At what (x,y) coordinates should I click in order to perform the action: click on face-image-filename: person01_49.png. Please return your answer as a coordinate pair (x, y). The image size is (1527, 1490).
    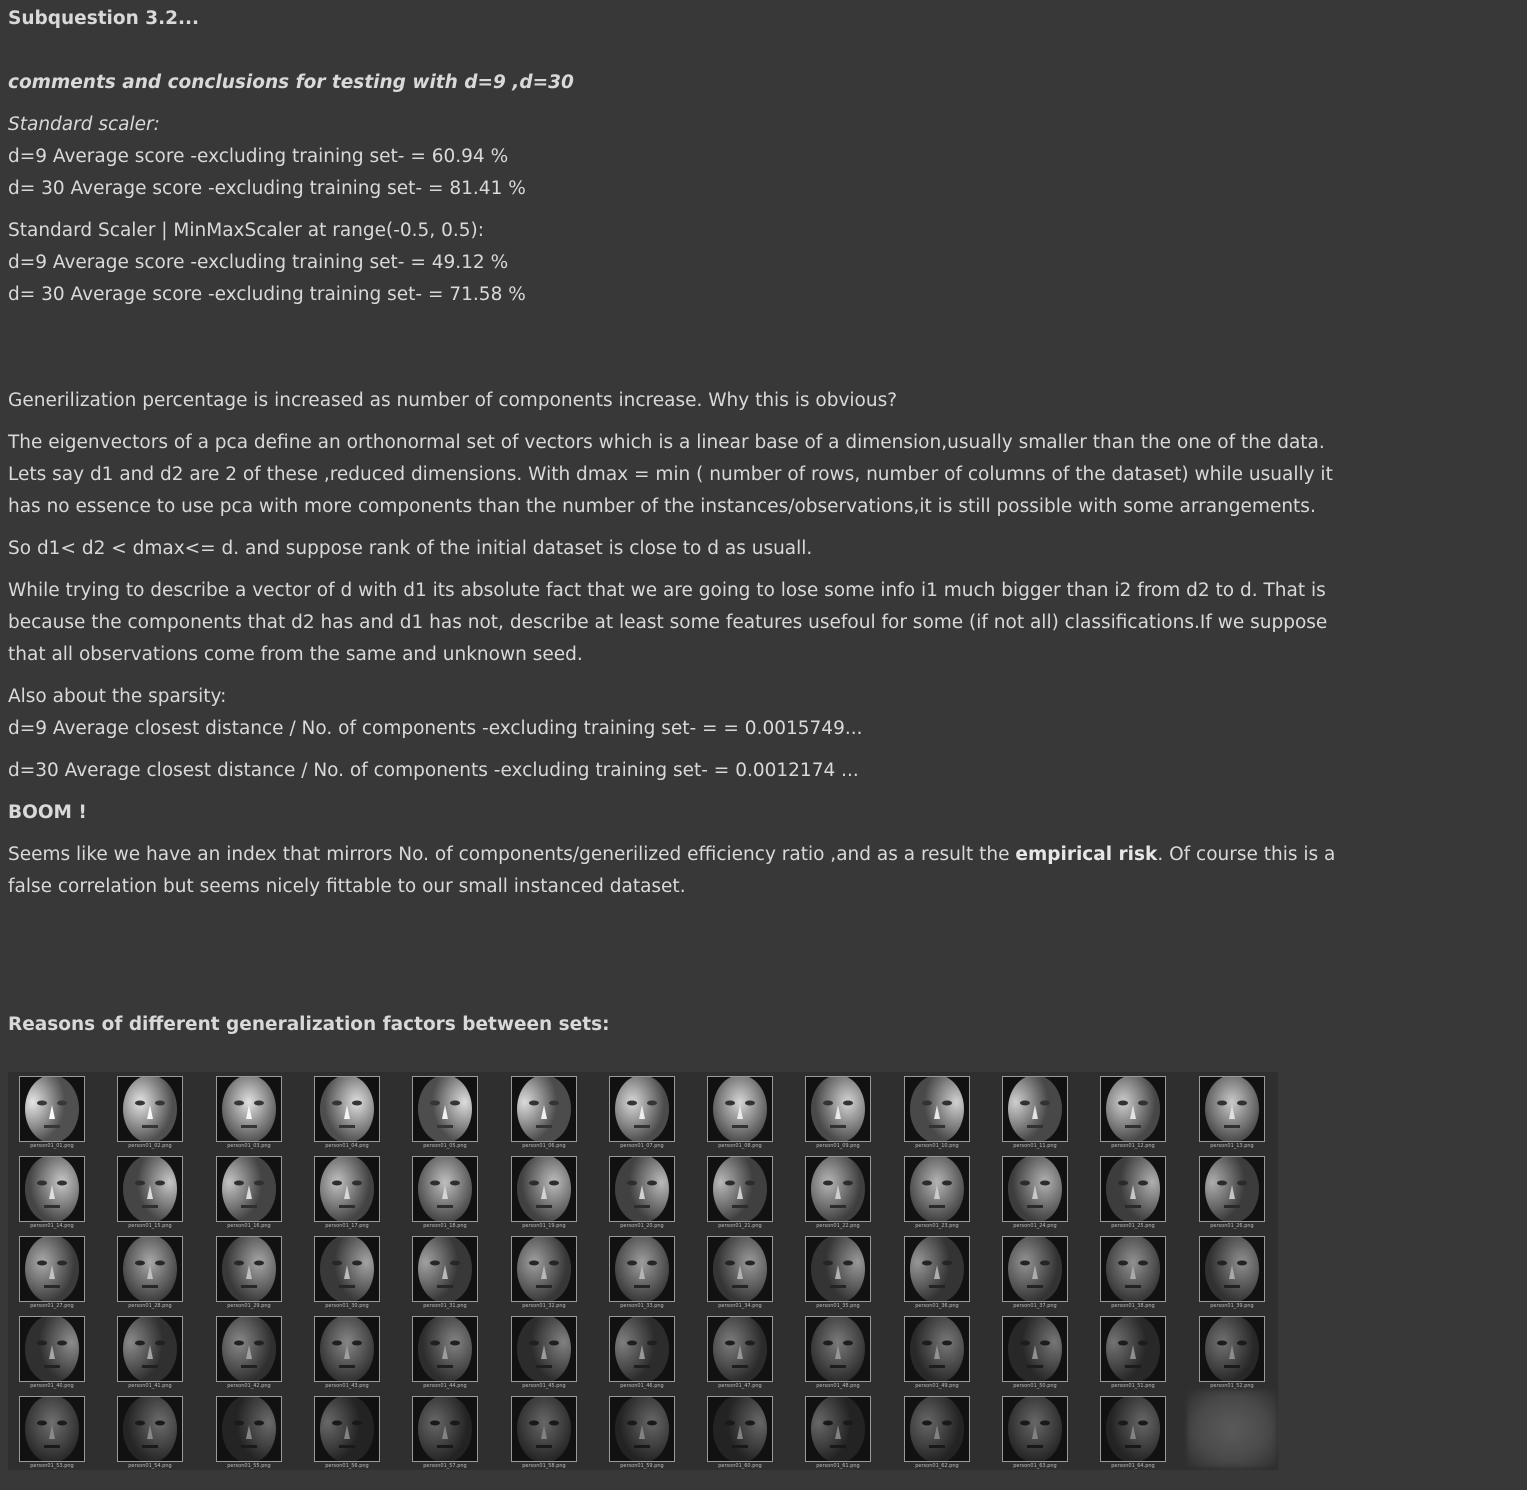
    Looking at the image, I should click on (937, 1386).